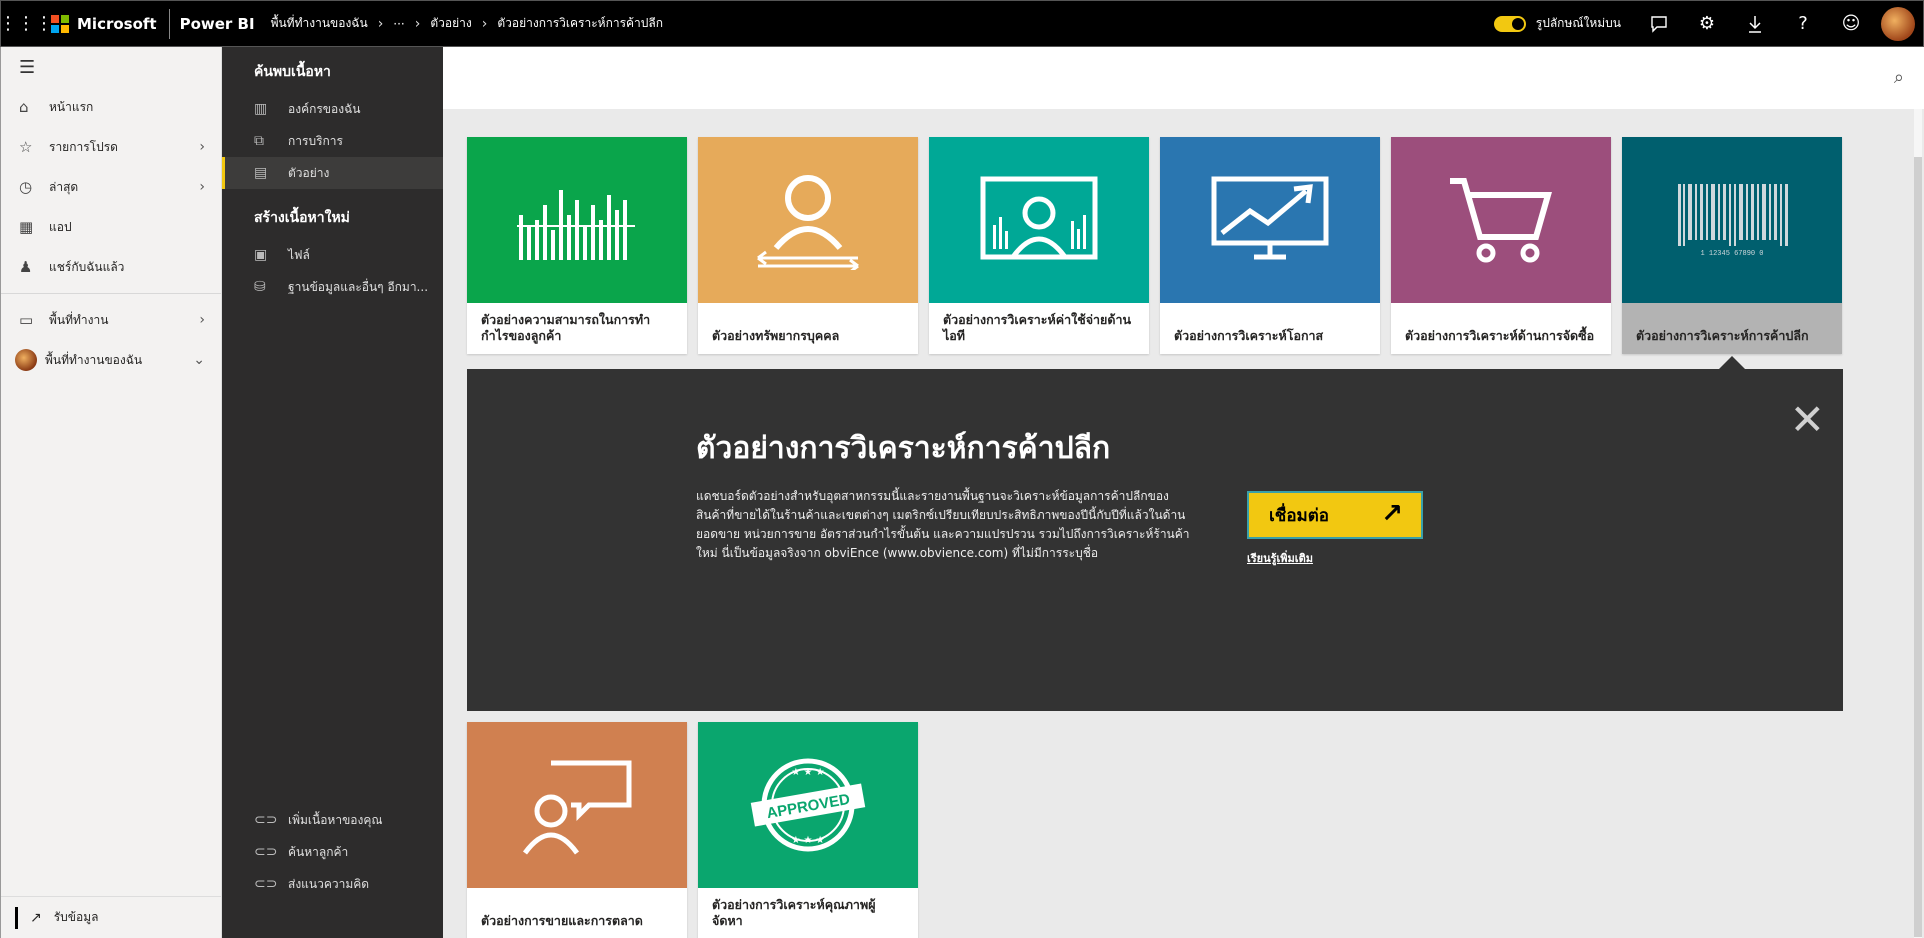 This screenshot has width=1924, height=938. Describe the element at coordinates (1299, 515) in the screenshot. I see `connect-label: เชื่อมต่อ` at that location.